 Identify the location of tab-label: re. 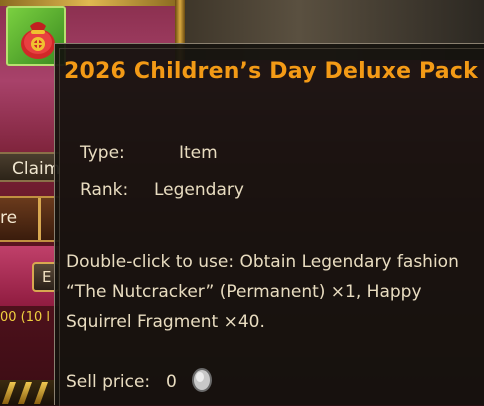
(9, 218).